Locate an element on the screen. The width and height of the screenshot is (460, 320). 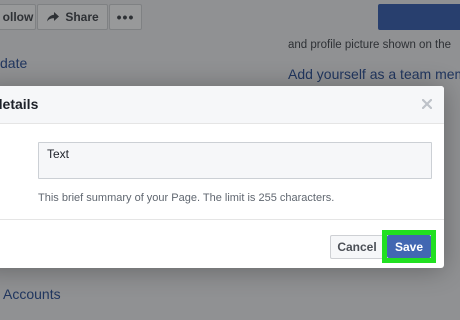
description-field: Text is located at coordinates (235, 160).